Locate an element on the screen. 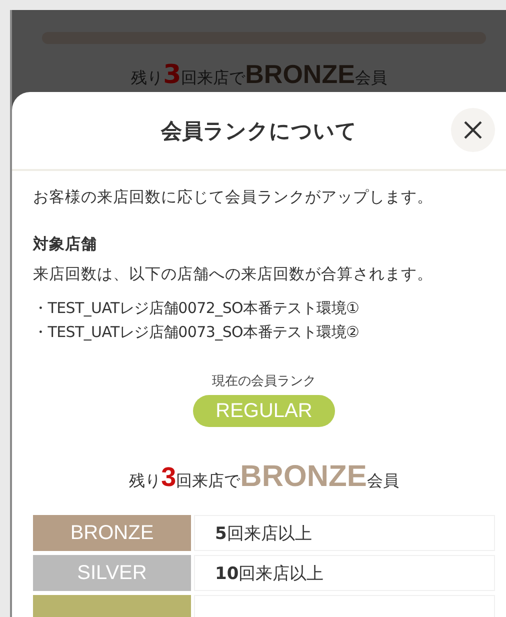 This screenshot has width=506, height=617. close-icon is located at coordinates (473, 130).